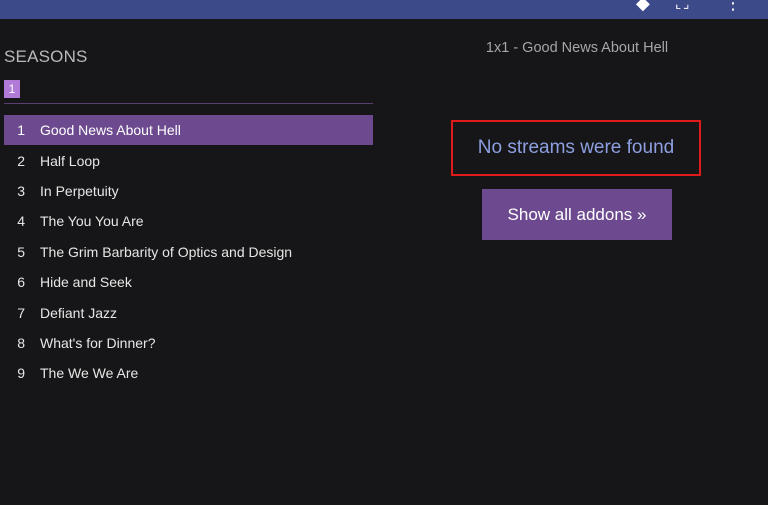  What do you see at coordinates (188, 282) in the screenshot?
I see `episode-item: 6 Hide and Seek` at bounding box center [188, 282].